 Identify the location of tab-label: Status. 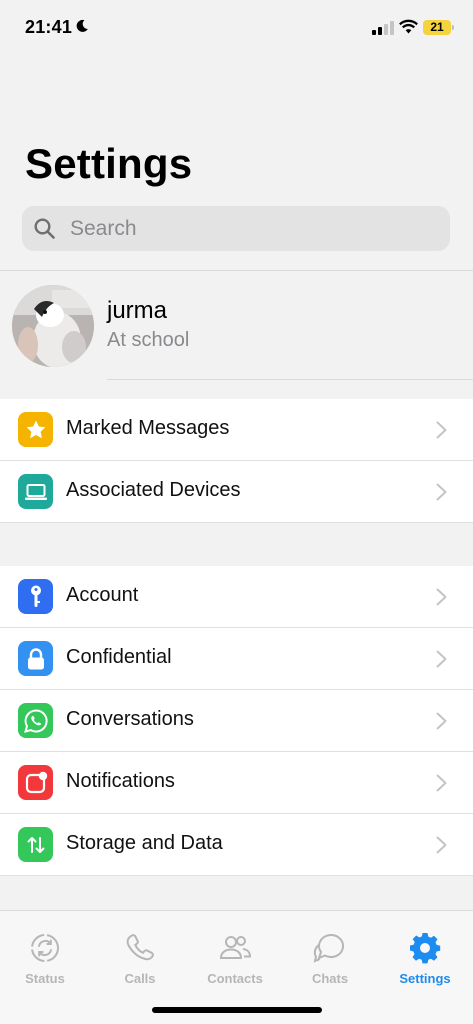
(45, 978).